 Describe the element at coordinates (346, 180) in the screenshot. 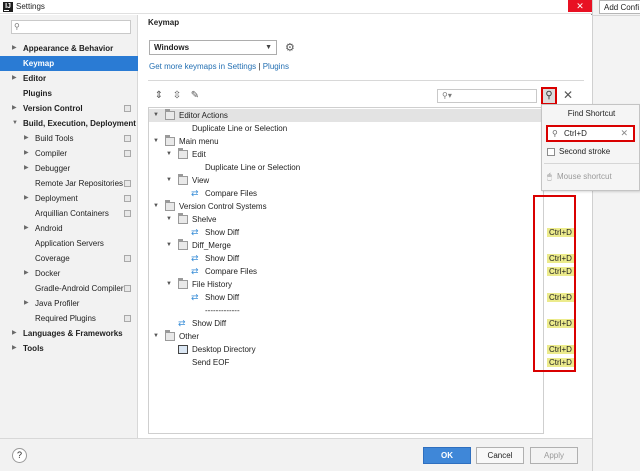

I see `tree-row: ▼ View` at that location.